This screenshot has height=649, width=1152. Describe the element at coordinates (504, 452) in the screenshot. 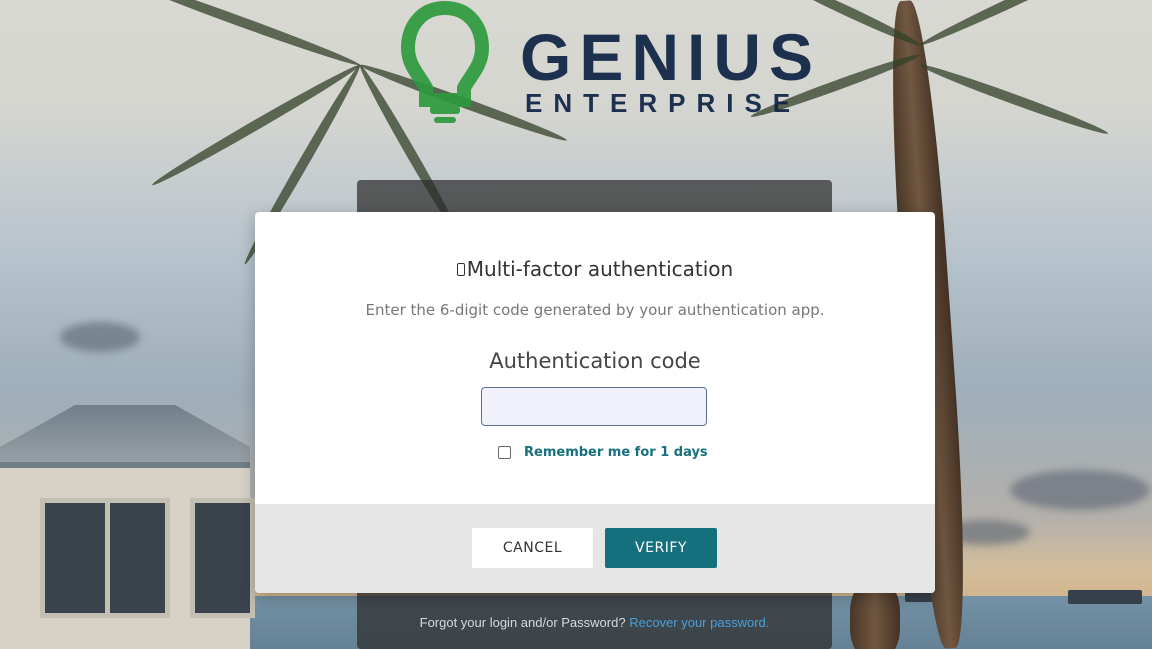

I see `remember-me-checkbox` at that location.